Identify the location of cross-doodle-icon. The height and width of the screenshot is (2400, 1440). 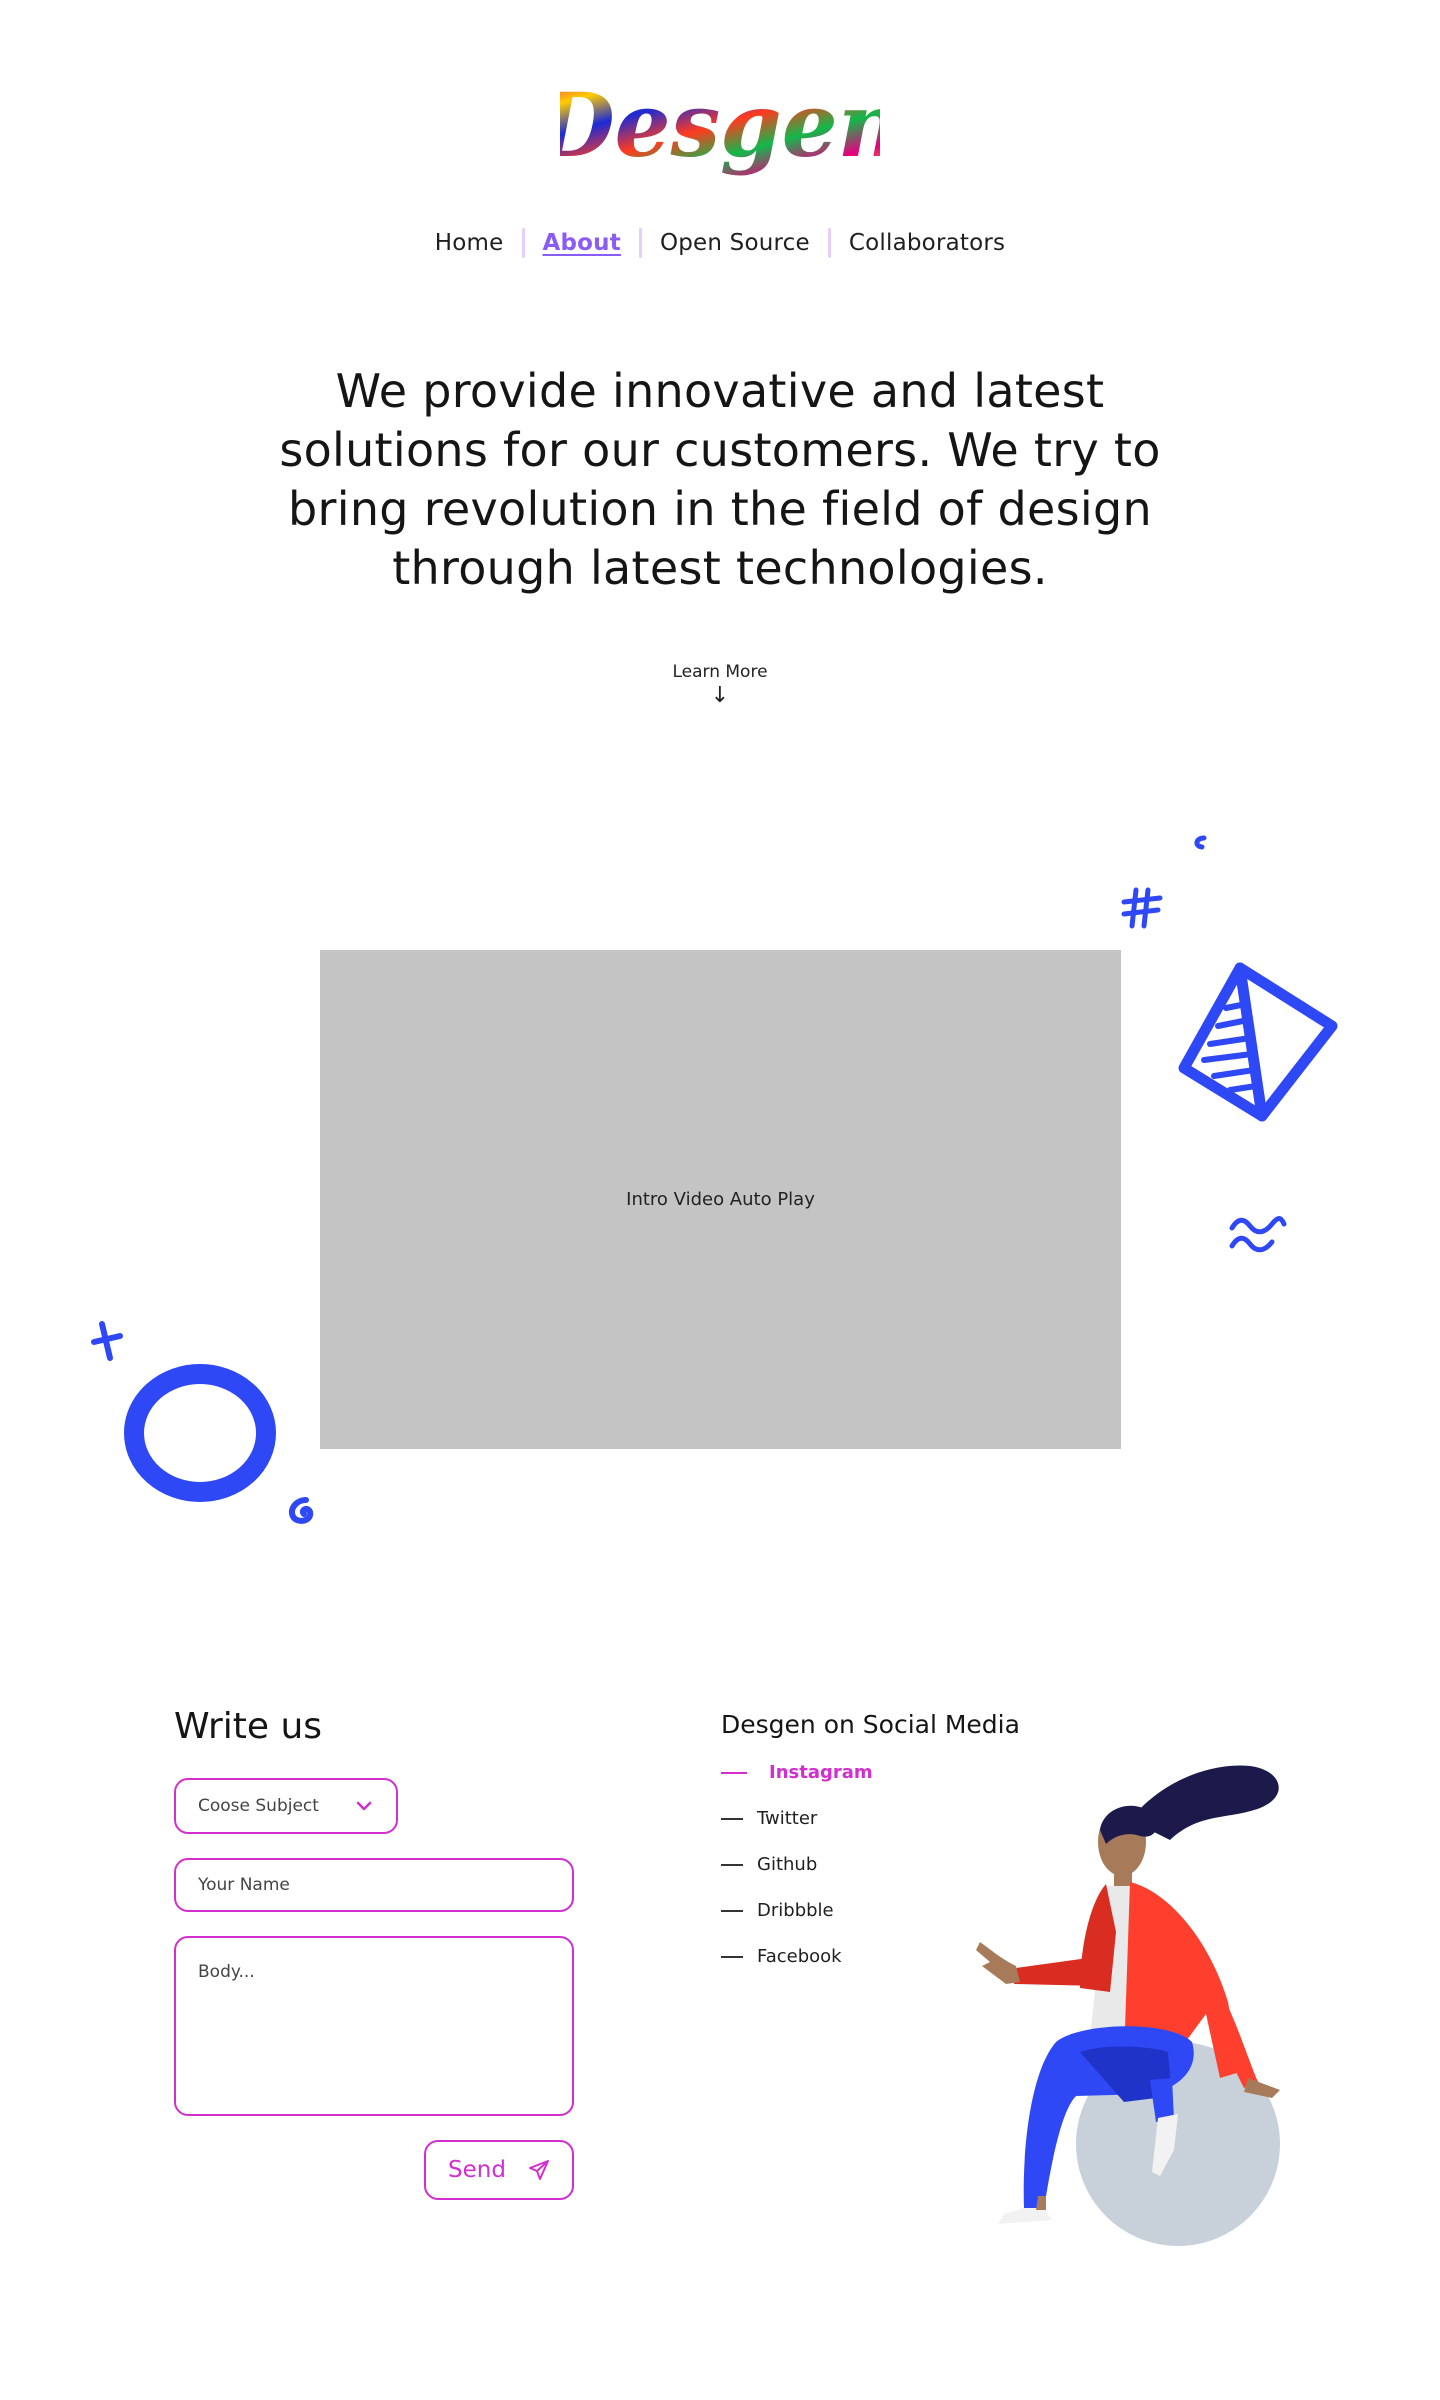
(107, 1341).